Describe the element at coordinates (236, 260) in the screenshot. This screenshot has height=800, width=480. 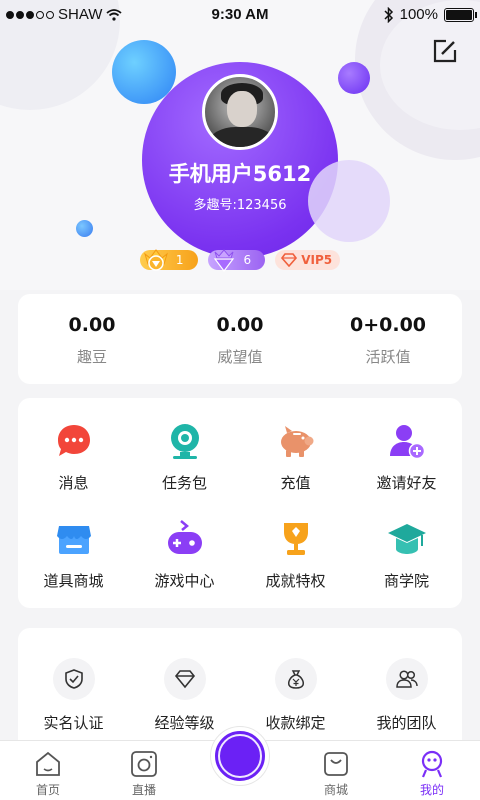
I see `diamond-badge: 6` at that location.